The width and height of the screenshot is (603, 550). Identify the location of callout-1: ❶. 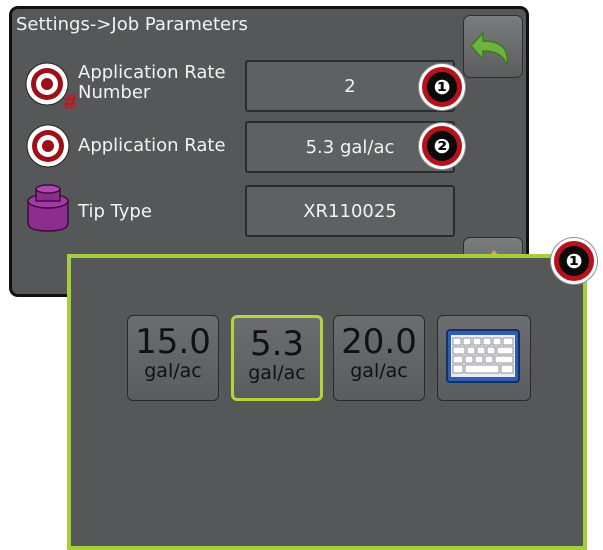
(442, 87).